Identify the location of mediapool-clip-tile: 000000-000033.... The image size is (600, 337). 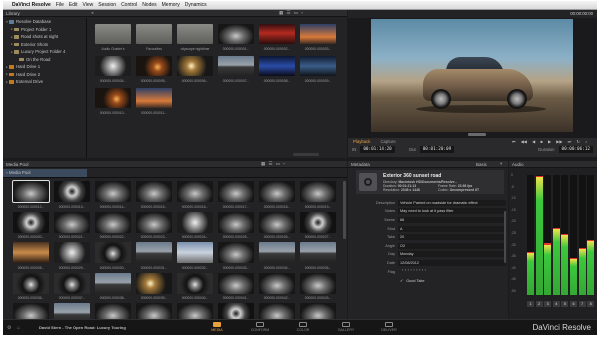
(236, 256).